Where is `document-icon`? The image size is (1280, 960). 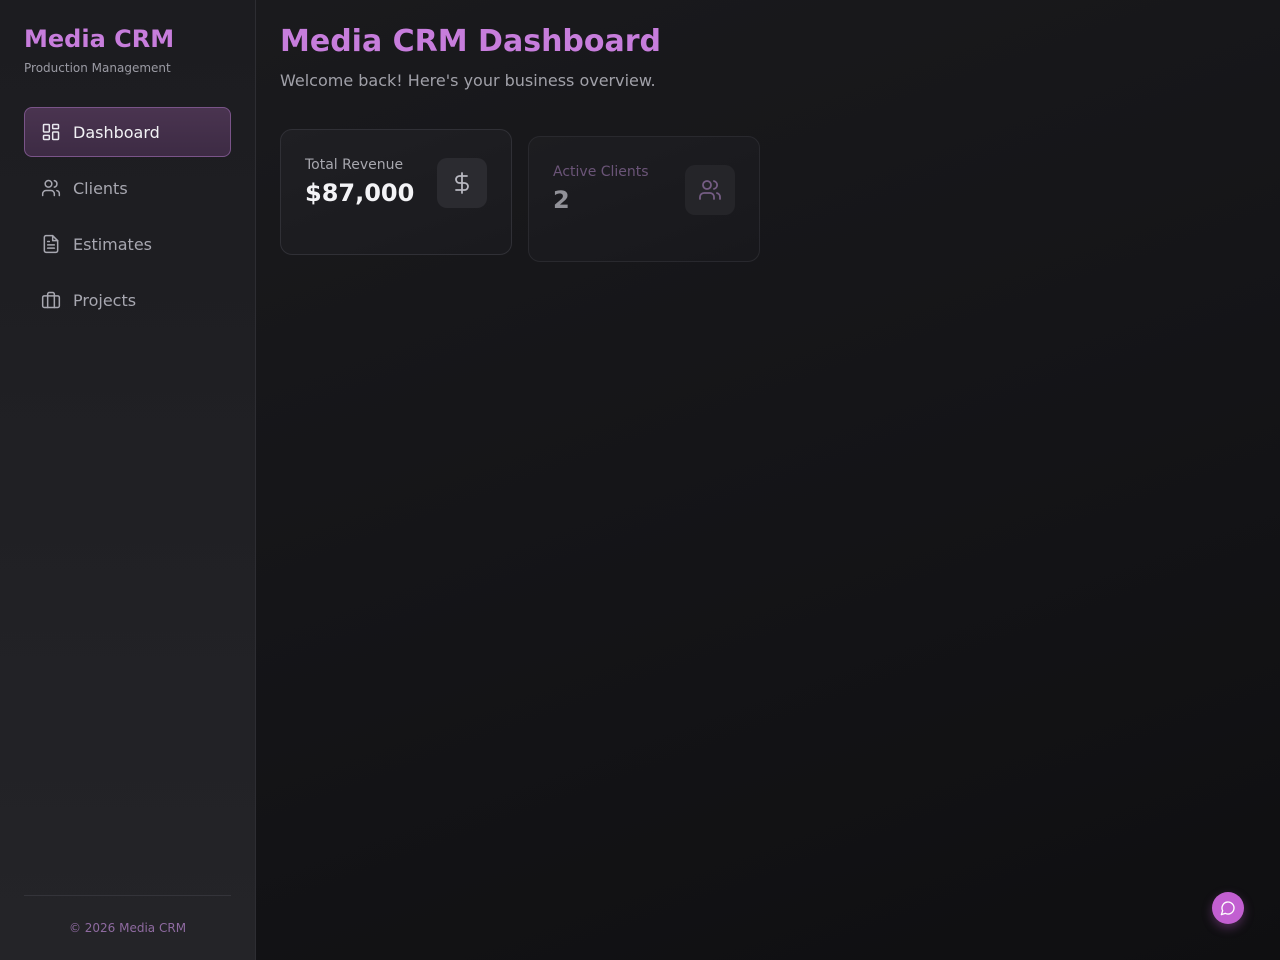
document-icon is located at coordinates (51, 244).